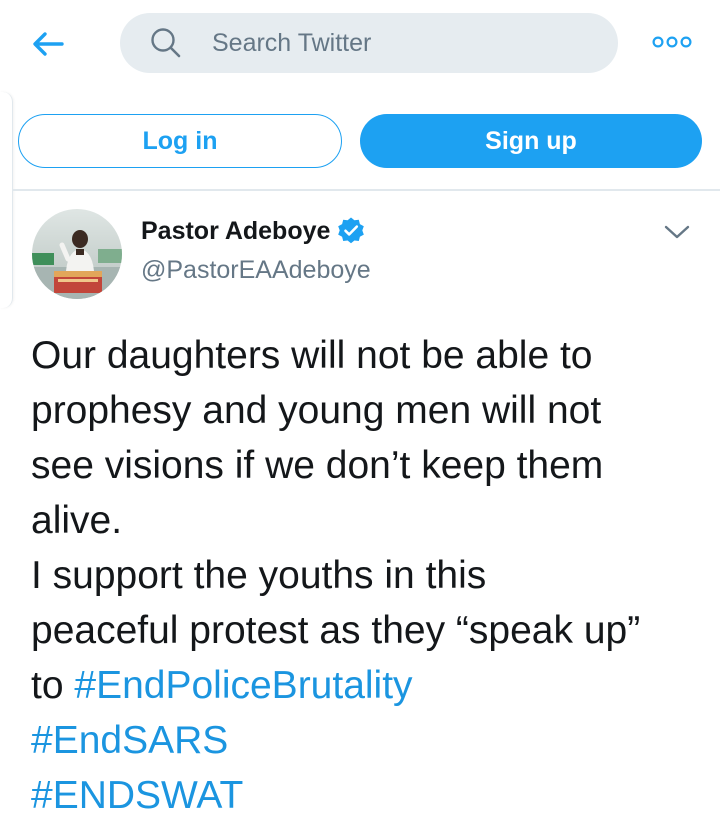  What do you see at coordinates (402, 43) in the screenshot?
I see `search-input` at bounding box center [402, 43].